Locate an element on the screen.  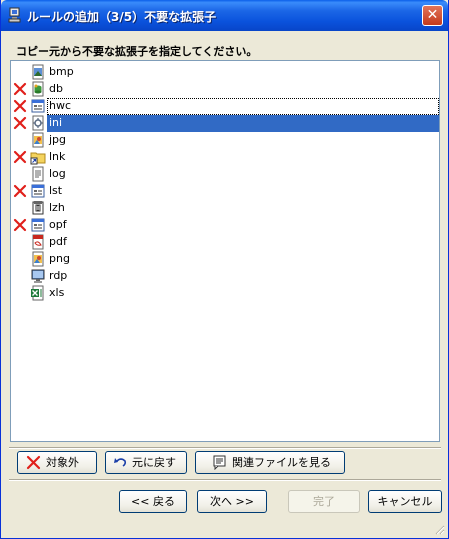
list-item: jpg is located at coordinates (225, 140).